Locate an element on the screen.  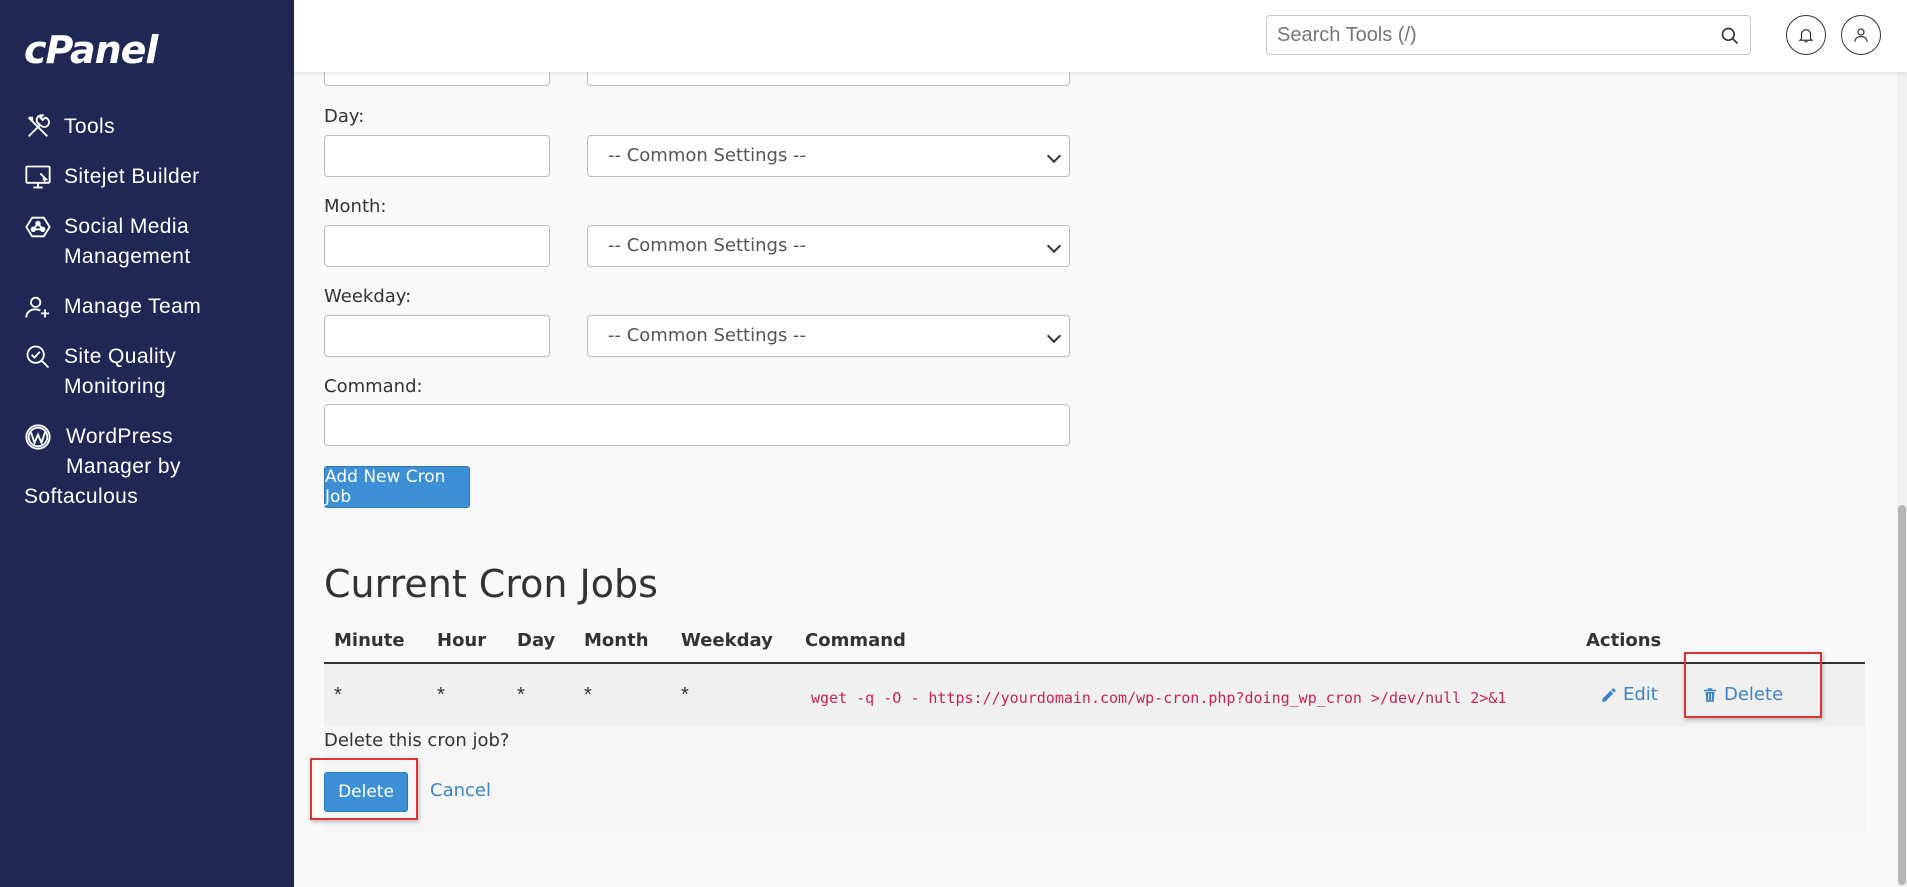
label-line: Manager by is located at coordinates (123, 466).